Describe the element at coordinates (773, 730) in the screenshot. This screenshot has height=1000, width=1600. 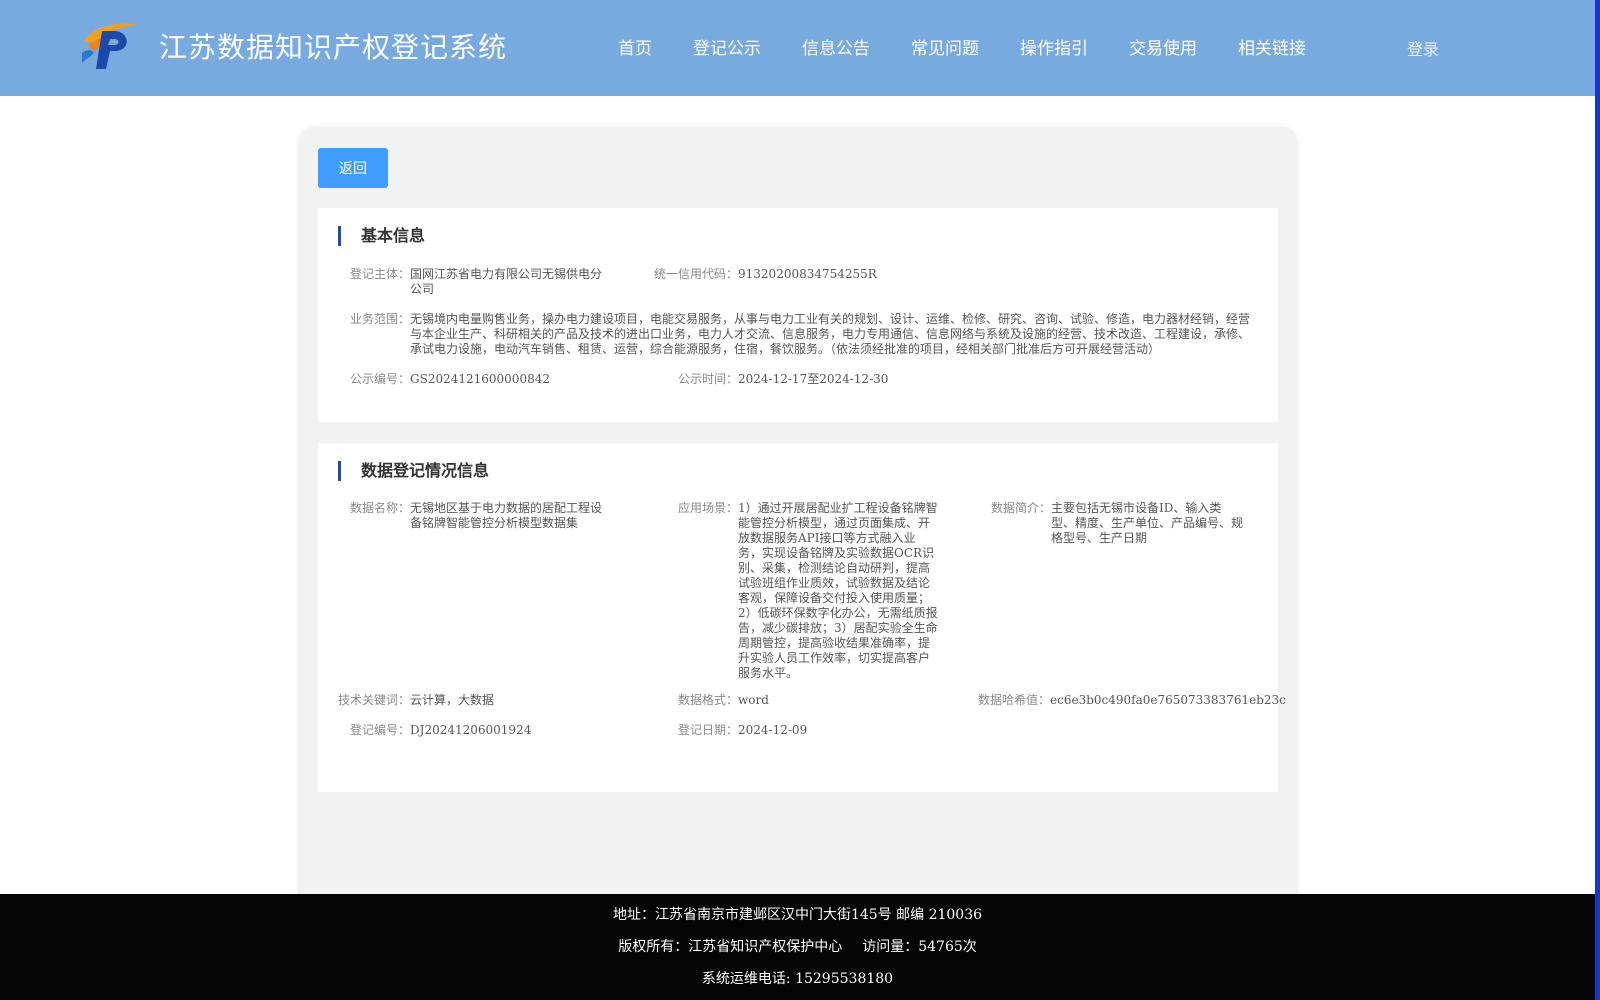
I see `reg-date-value: 2024-12-09` at that location.